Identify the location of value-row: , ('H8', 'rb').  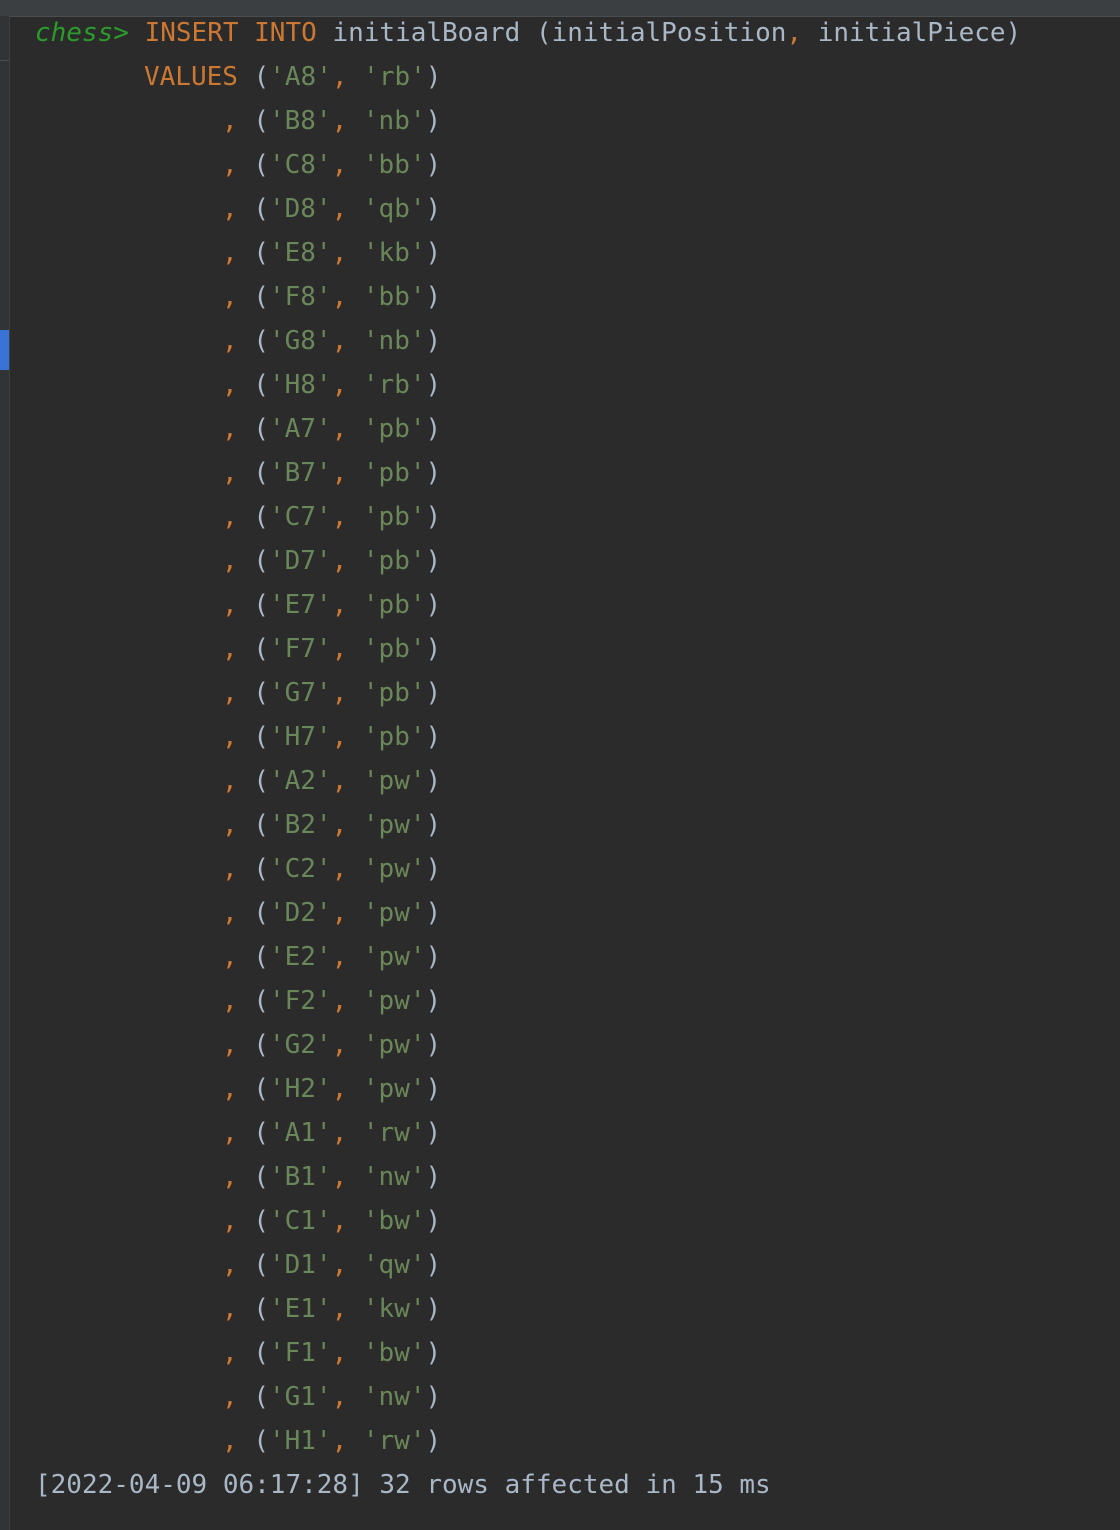
(331, 385).